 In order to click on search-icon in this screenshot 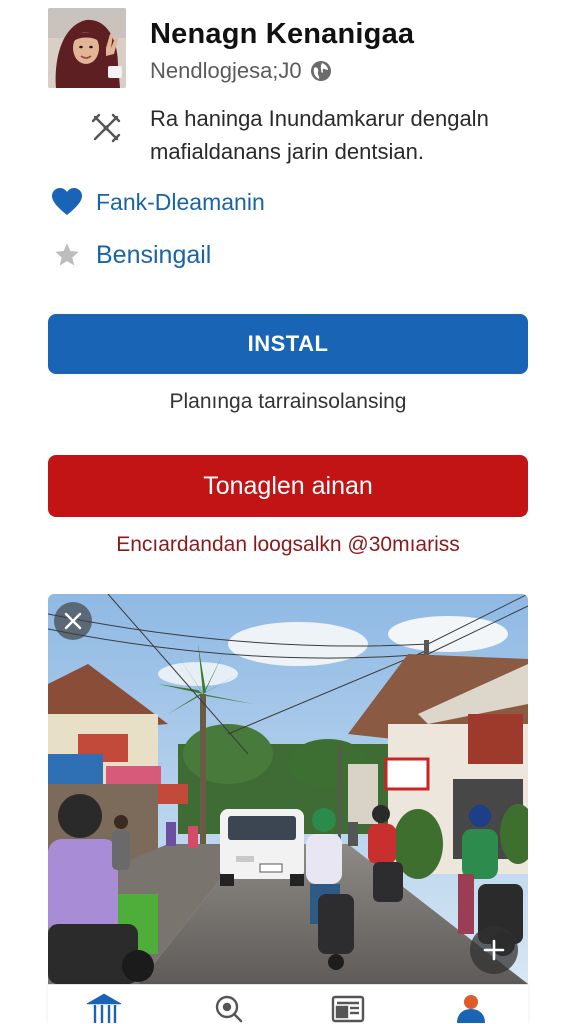, I will do `click(230, 1008)`.